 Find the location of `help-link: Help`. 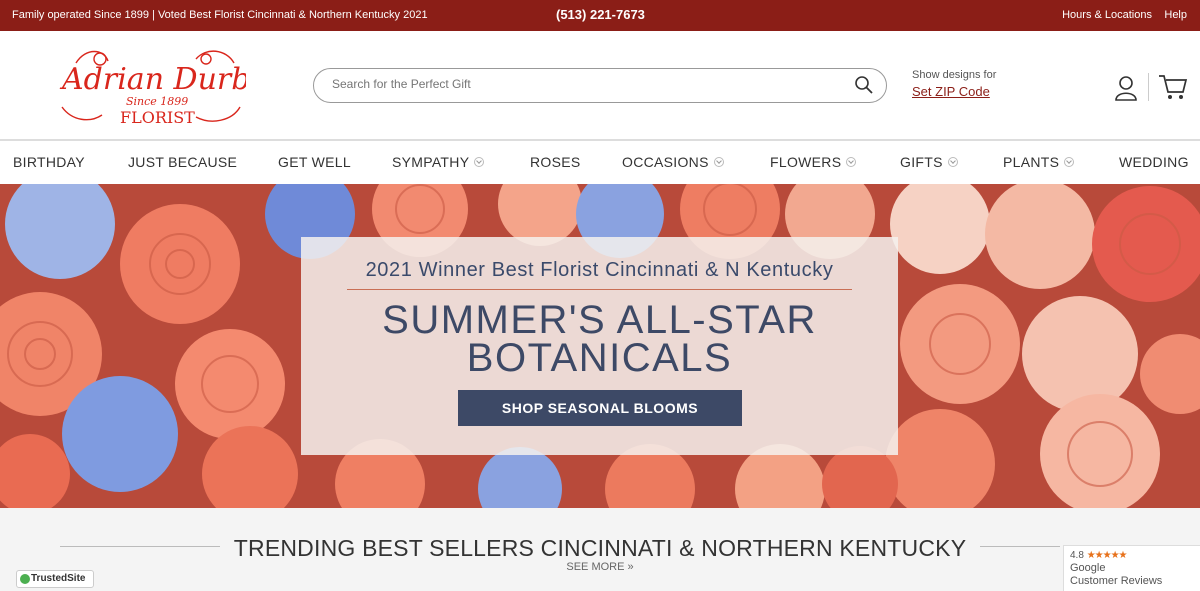

help-link: Help is located at coordinates (1175, 15).